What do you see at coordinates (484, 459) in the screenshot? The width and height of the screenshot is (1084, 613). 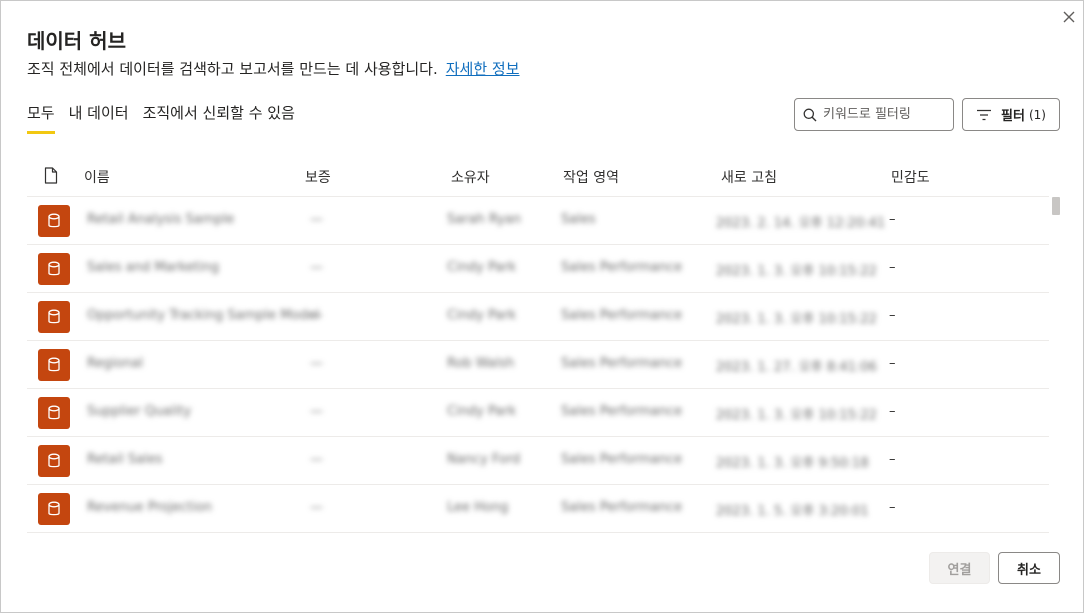 I see `row-owner: Nancy Ford` at bounding box center [484, 459].